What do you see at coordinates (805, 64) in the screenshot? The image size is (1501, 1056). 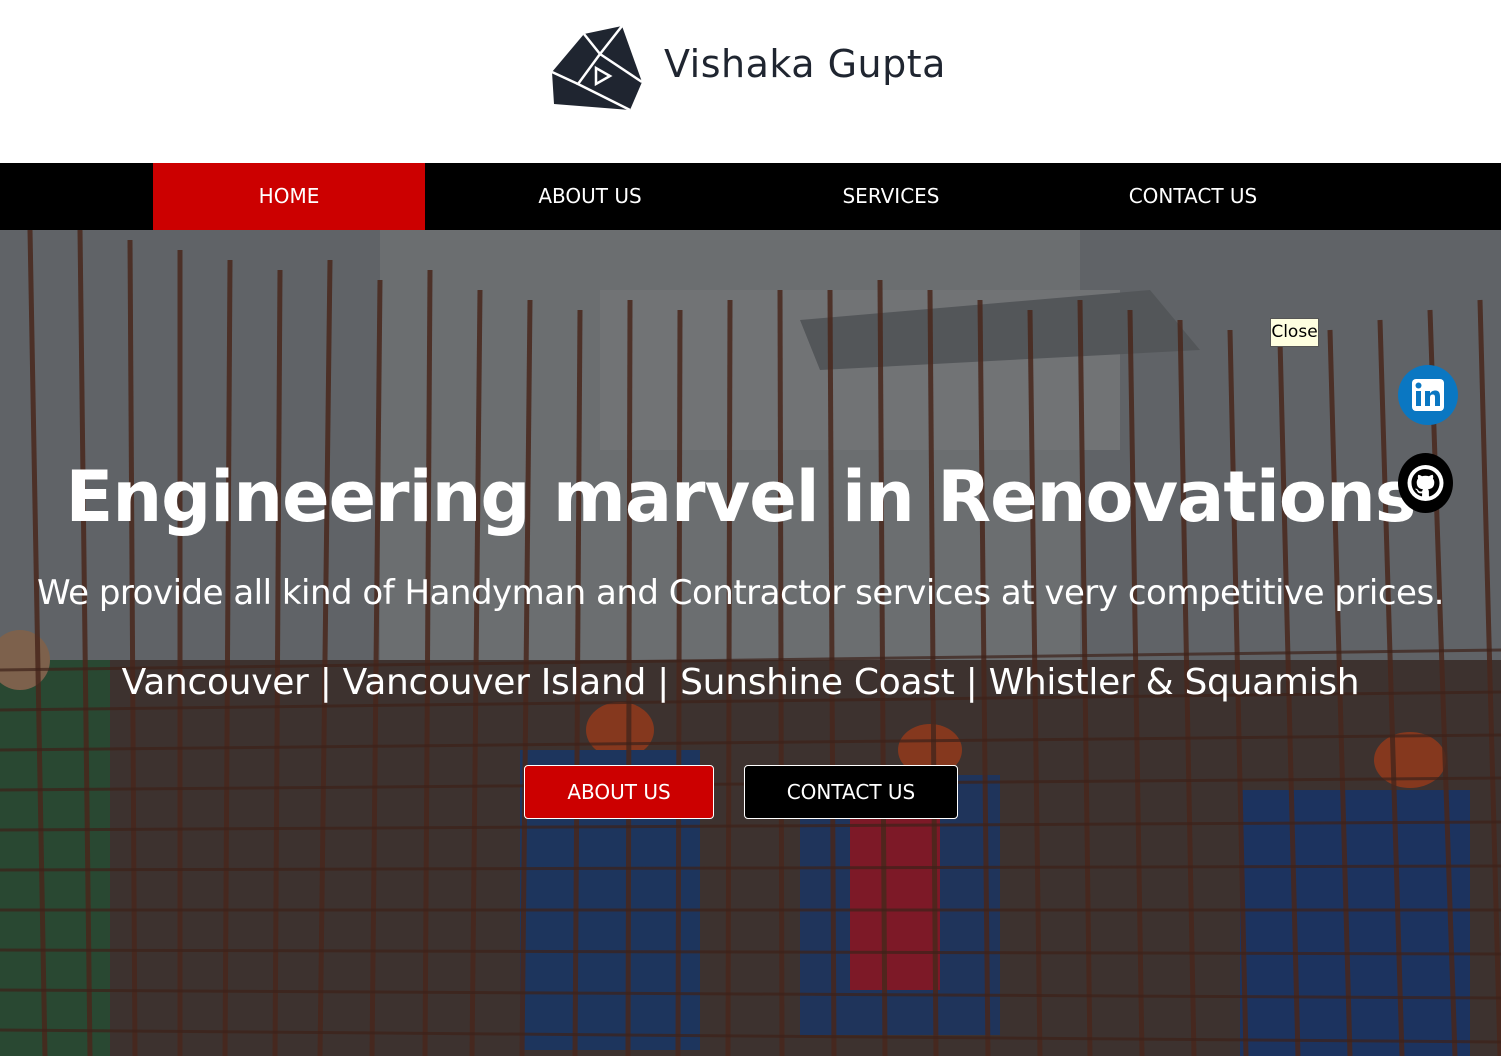 I see `brand-name: Vishaka Gupta` at bounding box center [805, 64].